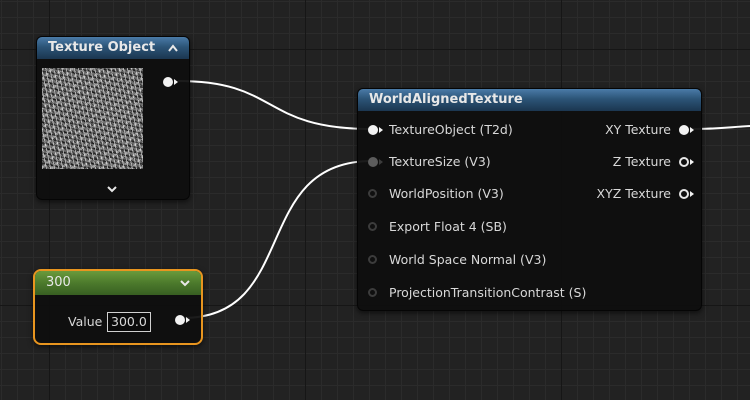 This screenshot has height=400, width=750. Describe the element at coordinates (641, 161) in the screenshot. I see `output-label-ztexture: Z Texture` at that location.